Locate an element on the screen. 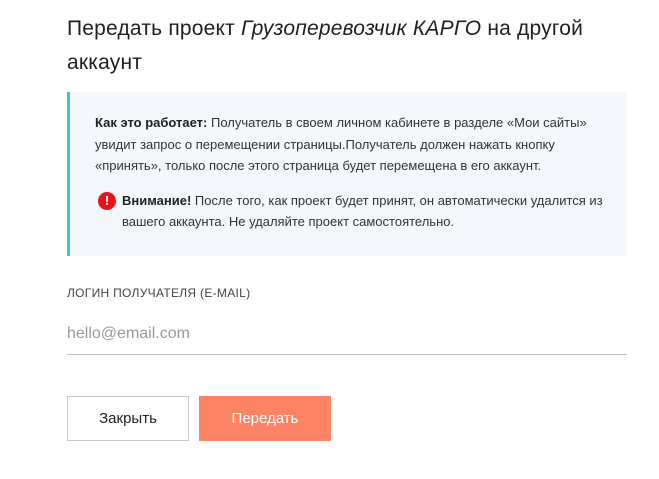 The width and height of the screenshot is (659, 479). transfer-button-label: Передать is located at coordinates (265, 418).